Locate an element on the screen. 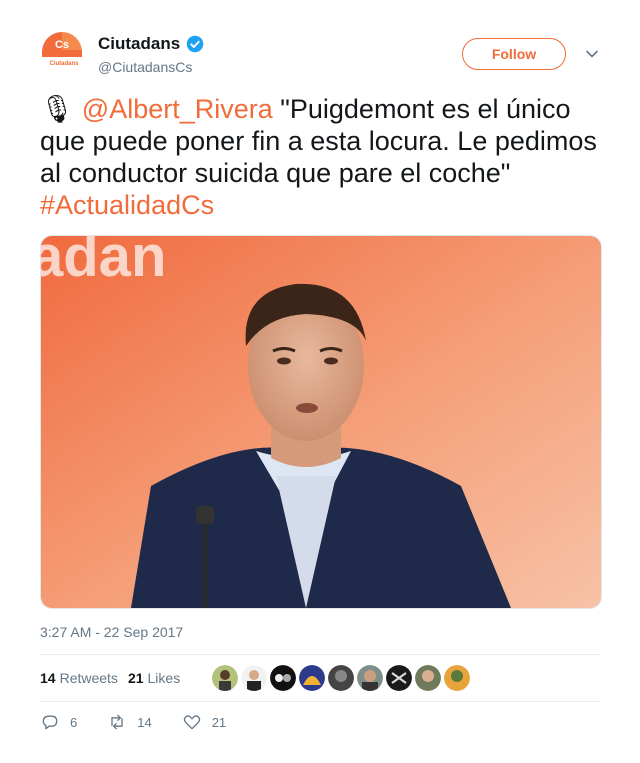 Image resolution: width=640 pixels, height=763 pixels. mention-link: @Albert_Rivera is located at coordinates (177, 109).